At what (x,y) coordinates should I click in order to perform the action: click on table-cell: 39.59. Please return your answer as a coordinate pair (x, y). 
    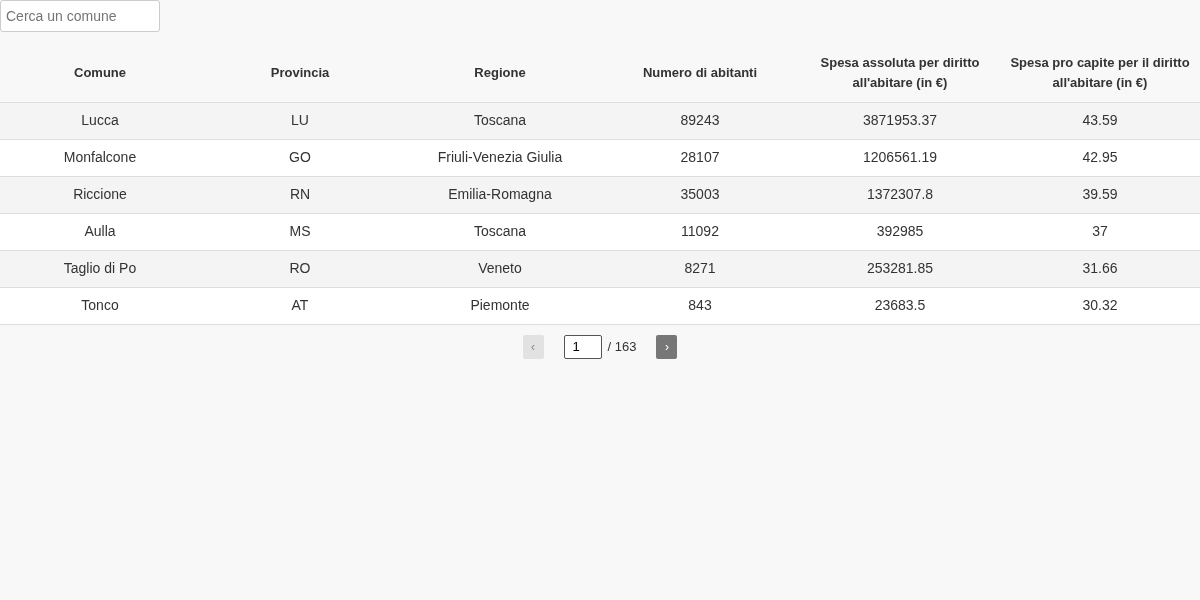
    Looking at the image, I should click on (1100, 194).